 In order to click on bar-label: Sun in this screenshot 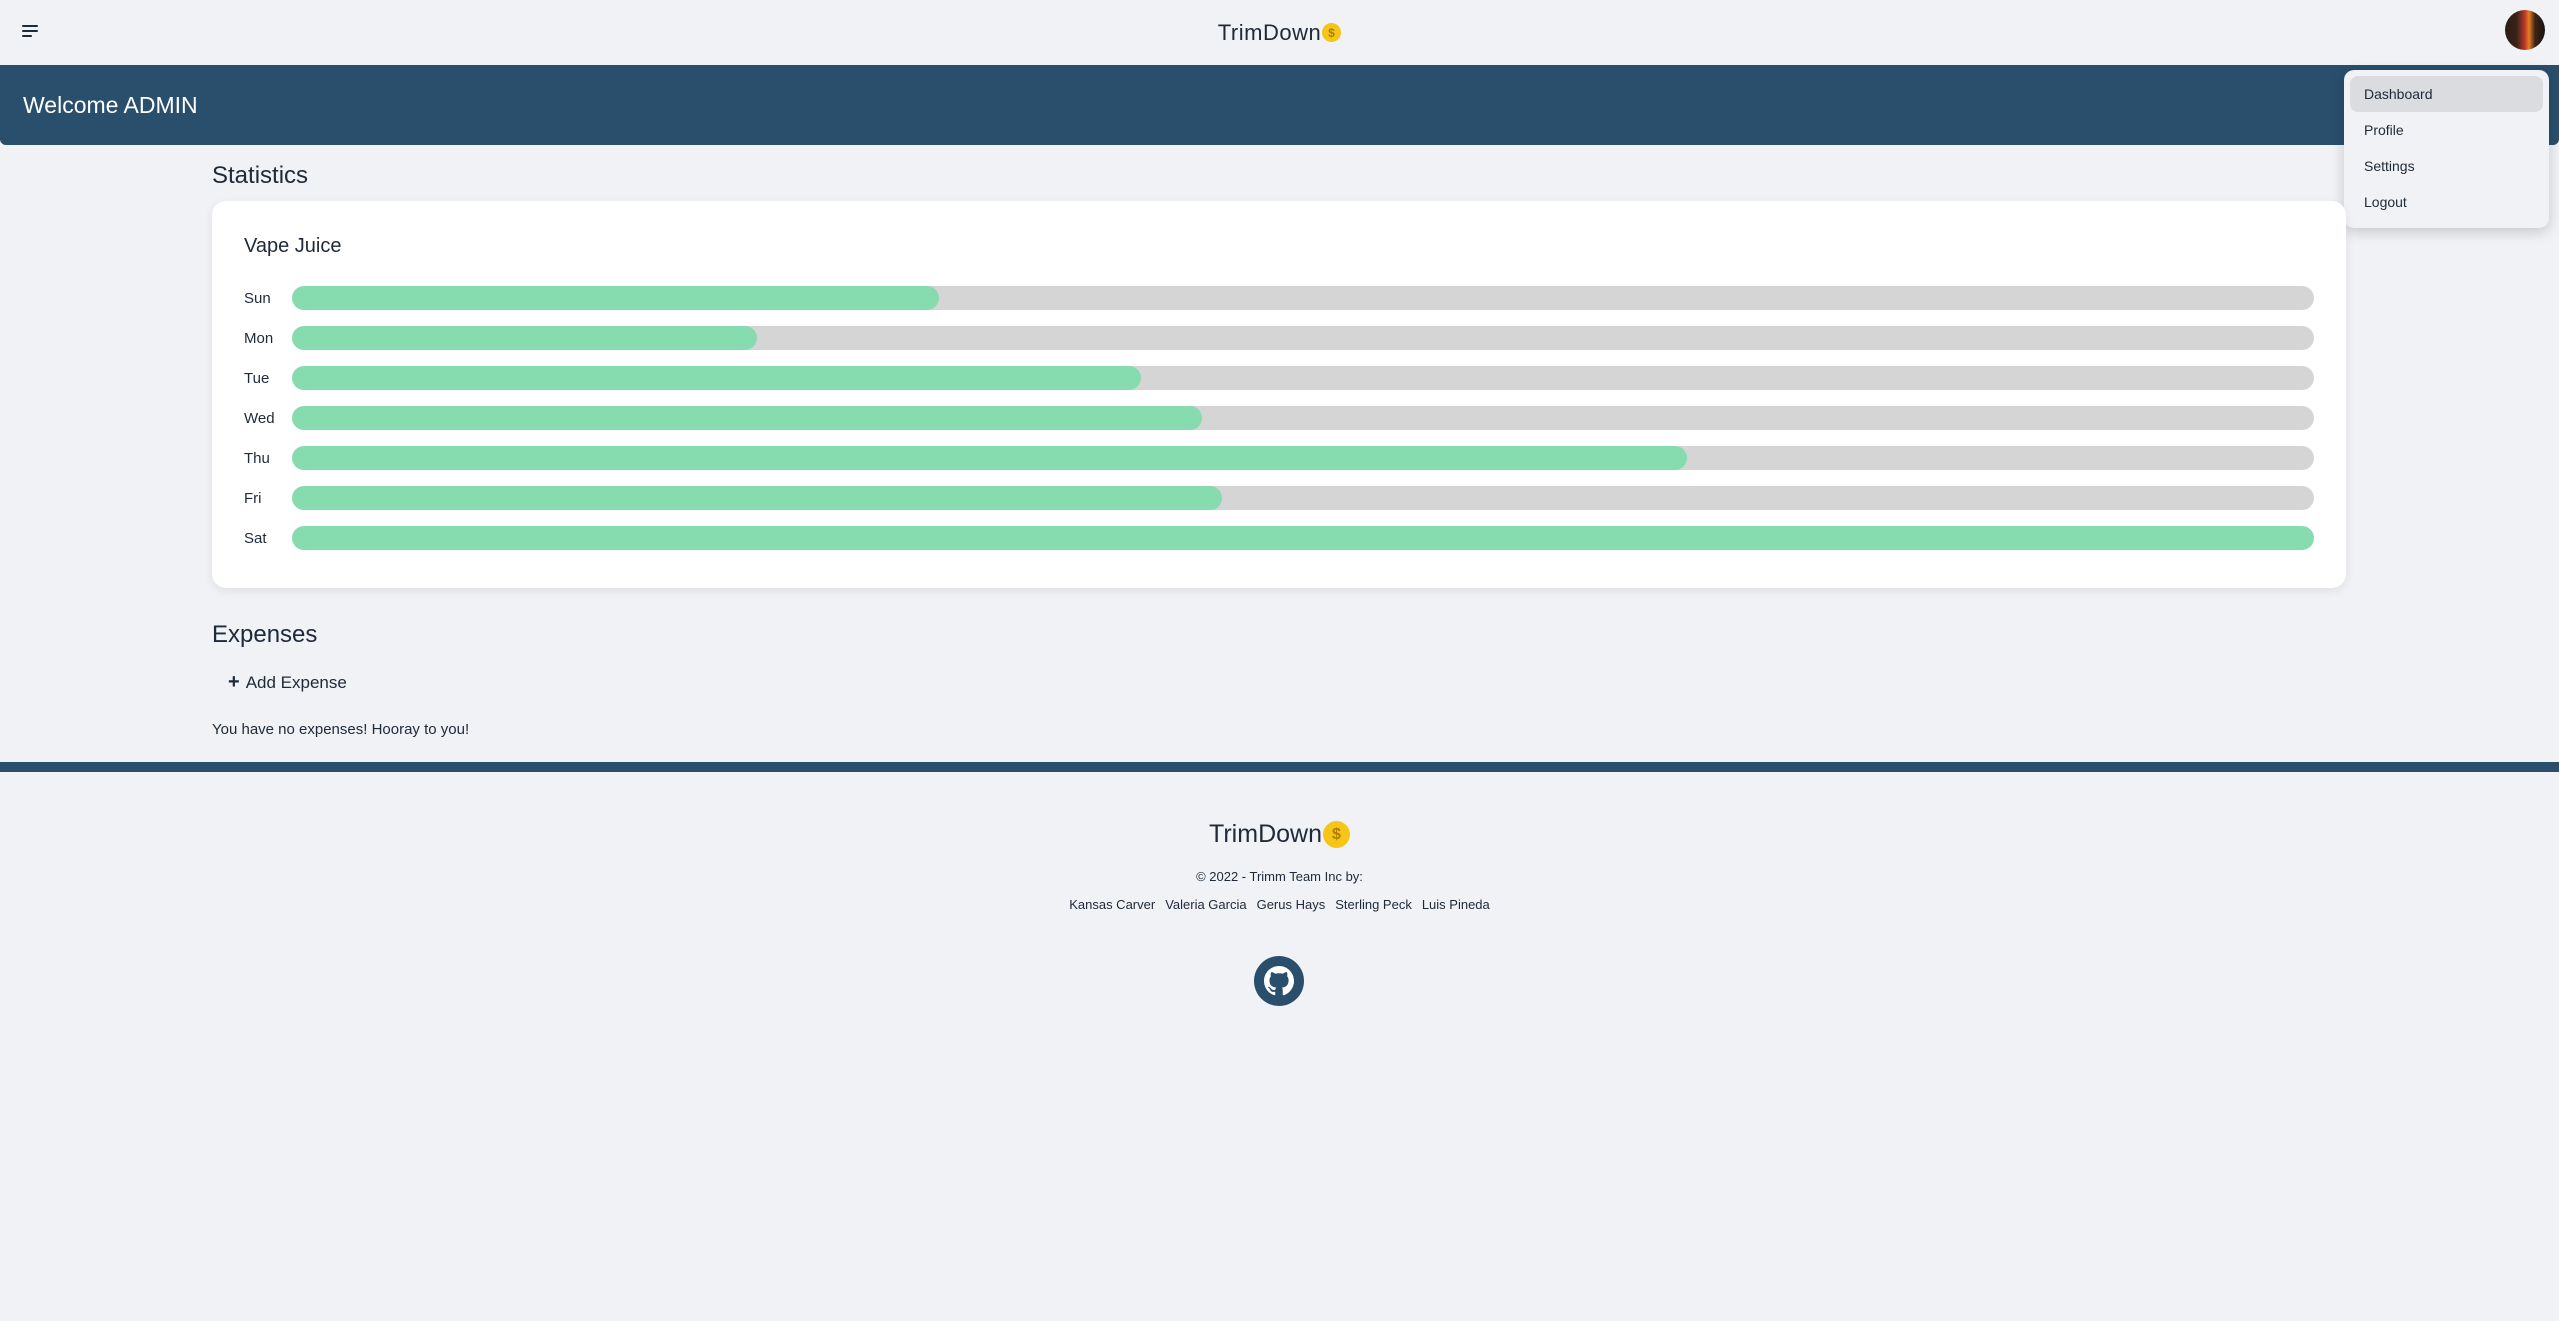, I will do `click(257, 298)`.